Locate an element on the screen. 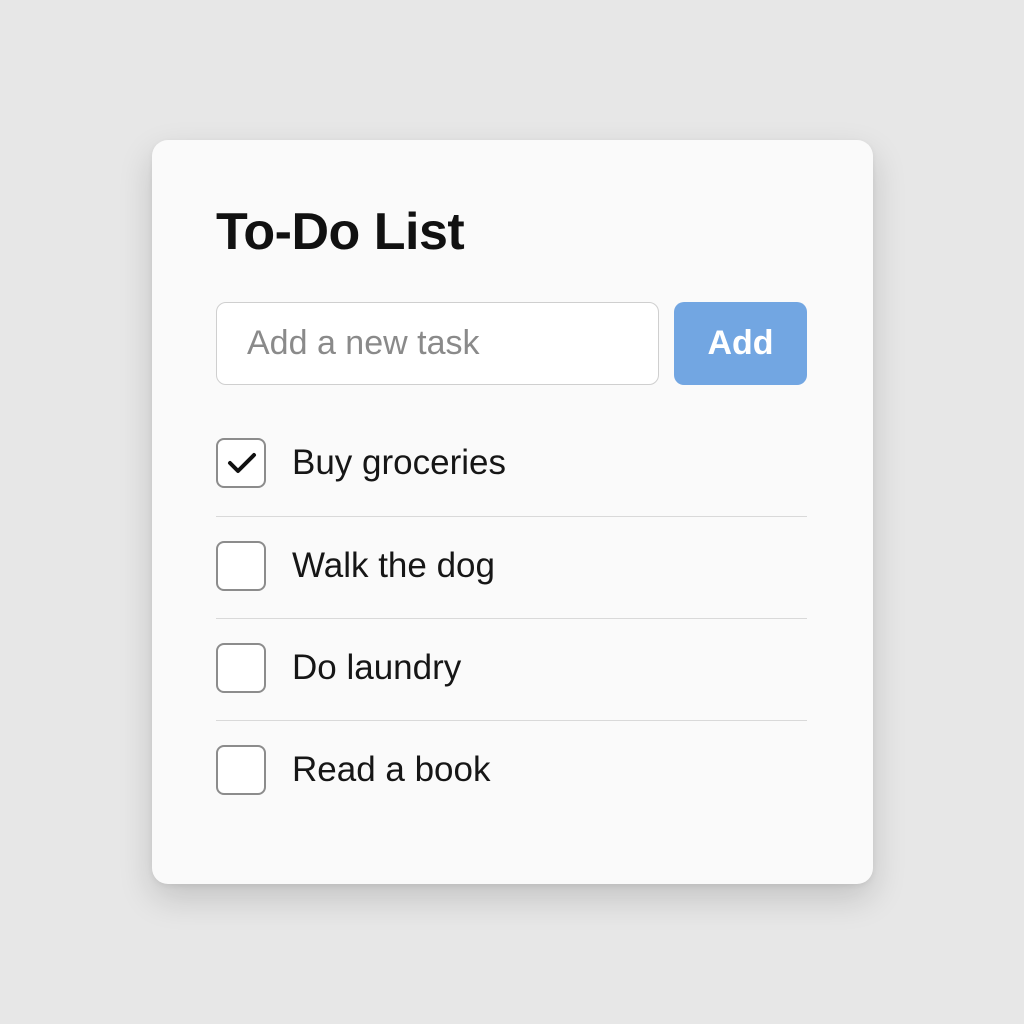  add-button: Add is located at coordinates (740, 343).